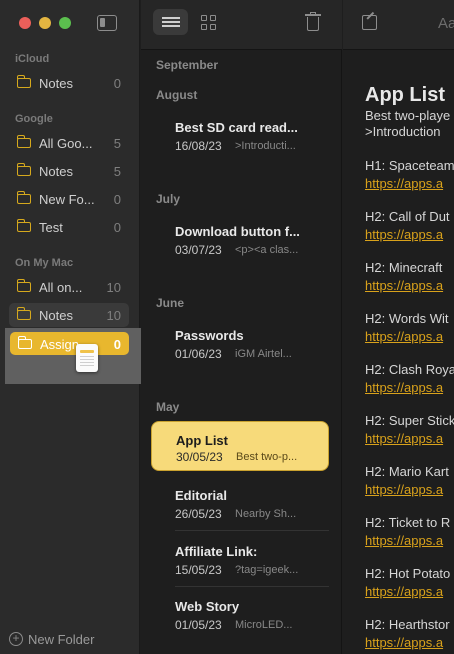 The height and width of the screenshot is (654, 454). I want to click on note-heading: H2: Hearthstor, so click(407, 624).